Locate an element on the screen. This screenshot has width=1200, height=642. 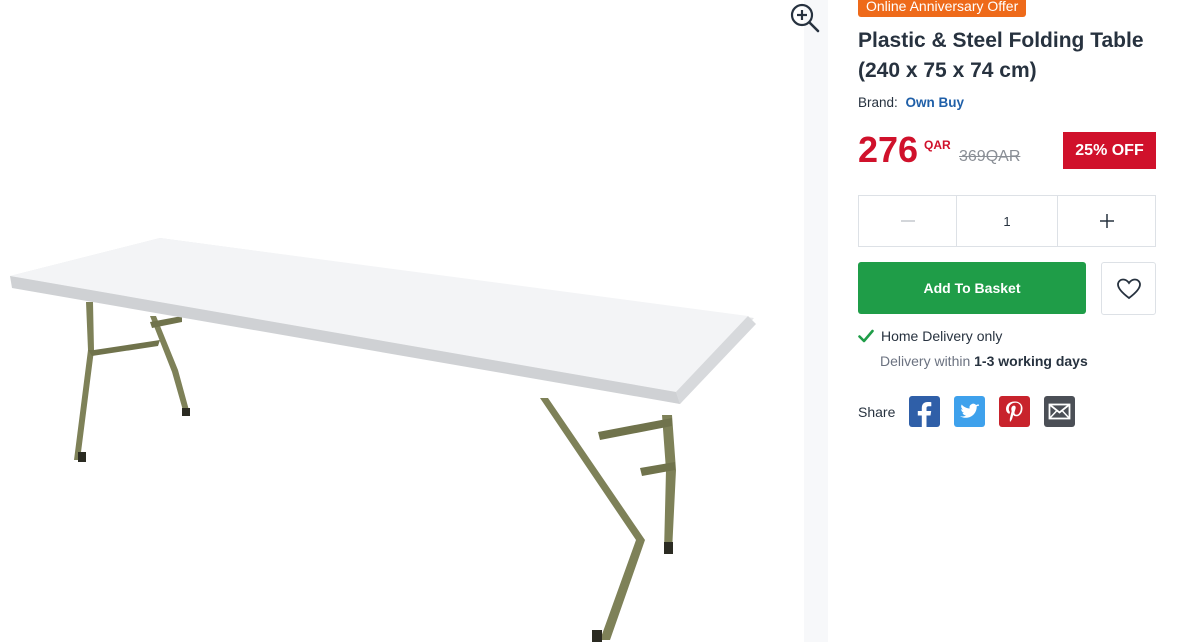
facebook-icon is located at coordinates (925, 414).